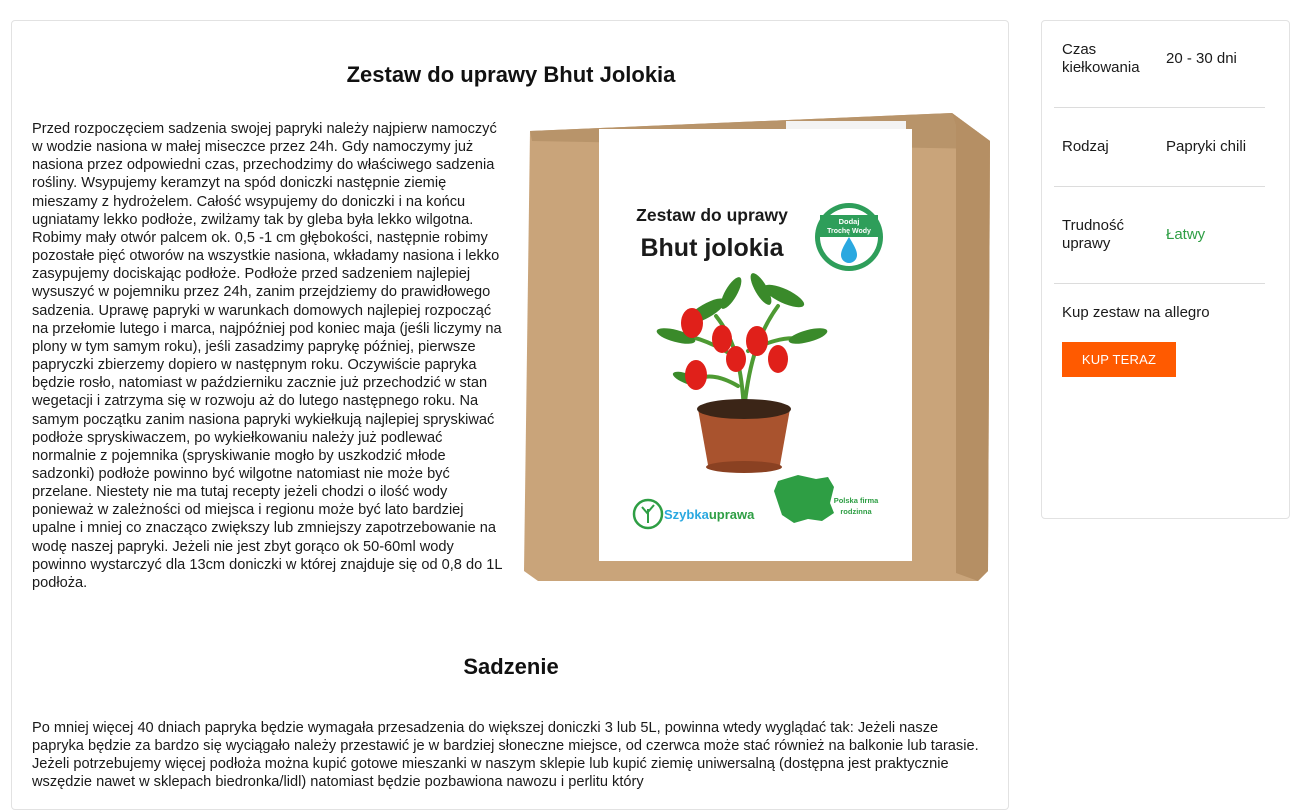  Describe the element at coordinates (1085, 146) in the screenshot. I see `spec-label: Rodzaj` at that location.